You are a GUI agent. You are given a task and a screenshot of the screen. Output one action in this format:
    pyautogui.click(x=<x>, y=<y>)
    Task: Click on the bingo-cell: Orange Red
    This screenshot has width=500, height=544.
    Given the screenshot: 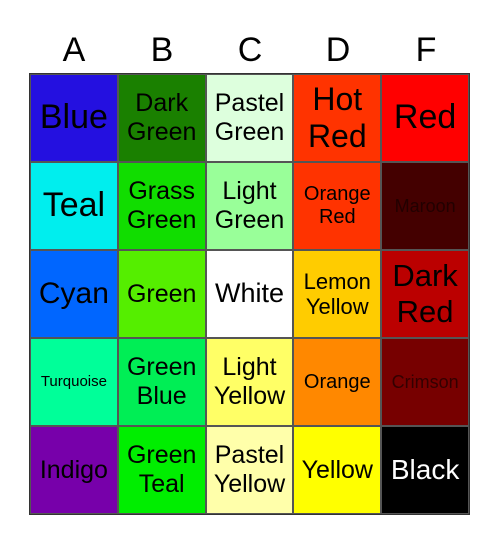 What is the action you would take?
    pyautogui.click(x=337, y=206)
    